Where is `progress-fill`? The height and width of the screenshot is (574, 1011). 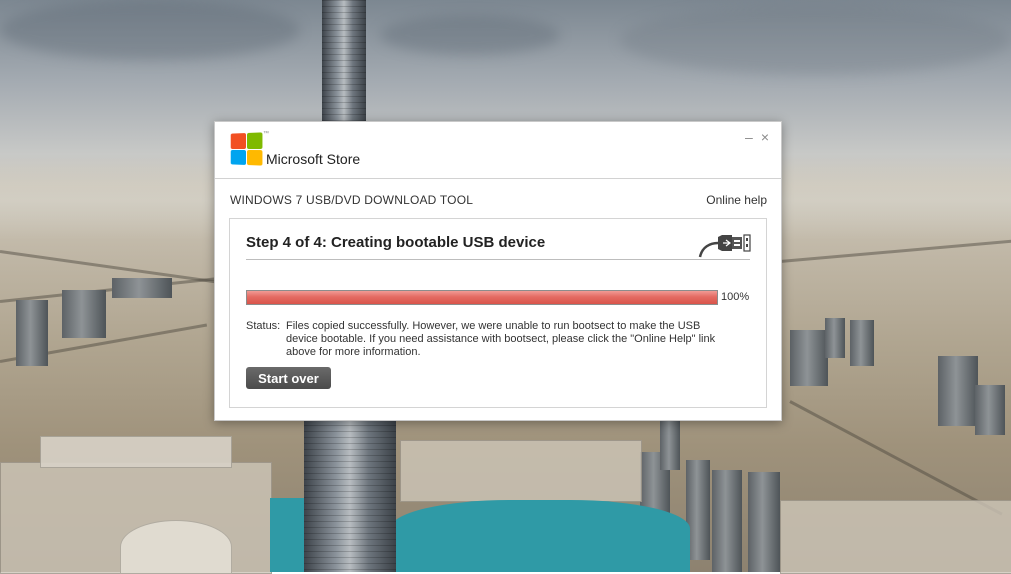 progress-fill is located at coordinates (482, 297).